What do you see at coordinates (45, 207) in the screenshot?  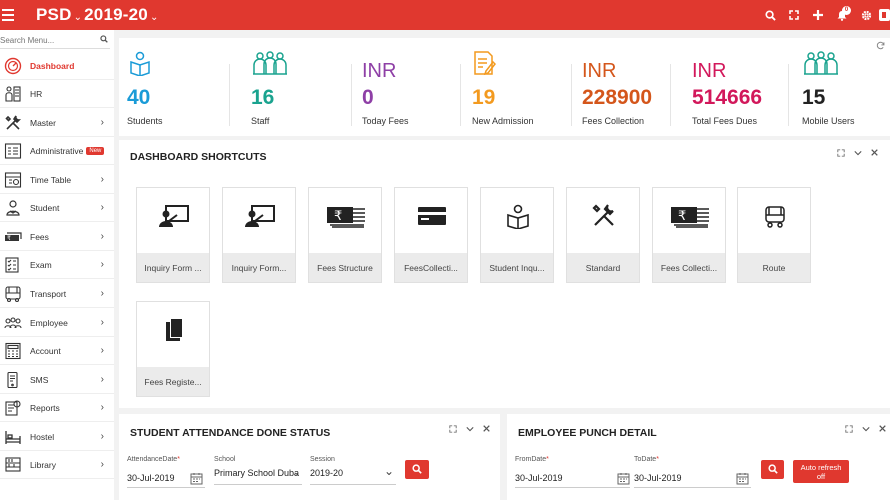 I see `sidebar-item-label: Student` at bounding box center [45, 207].